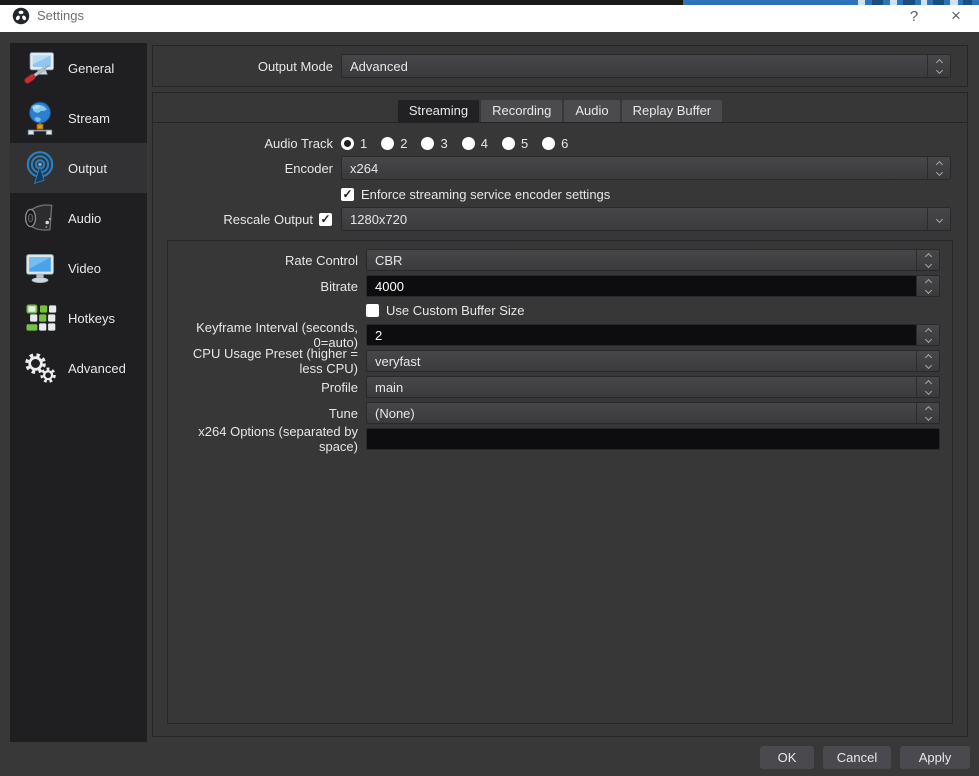  I want to click on encoder-value: x264, so click(364, 168).